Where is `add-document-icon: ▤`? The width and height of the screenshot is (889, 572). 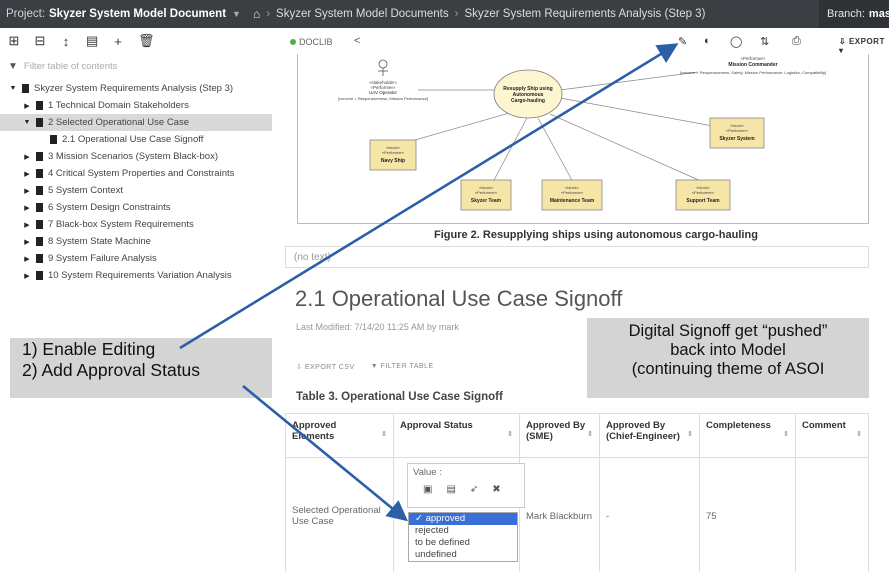
add-document-icon: ▤ is located at coordinates (92, 41).